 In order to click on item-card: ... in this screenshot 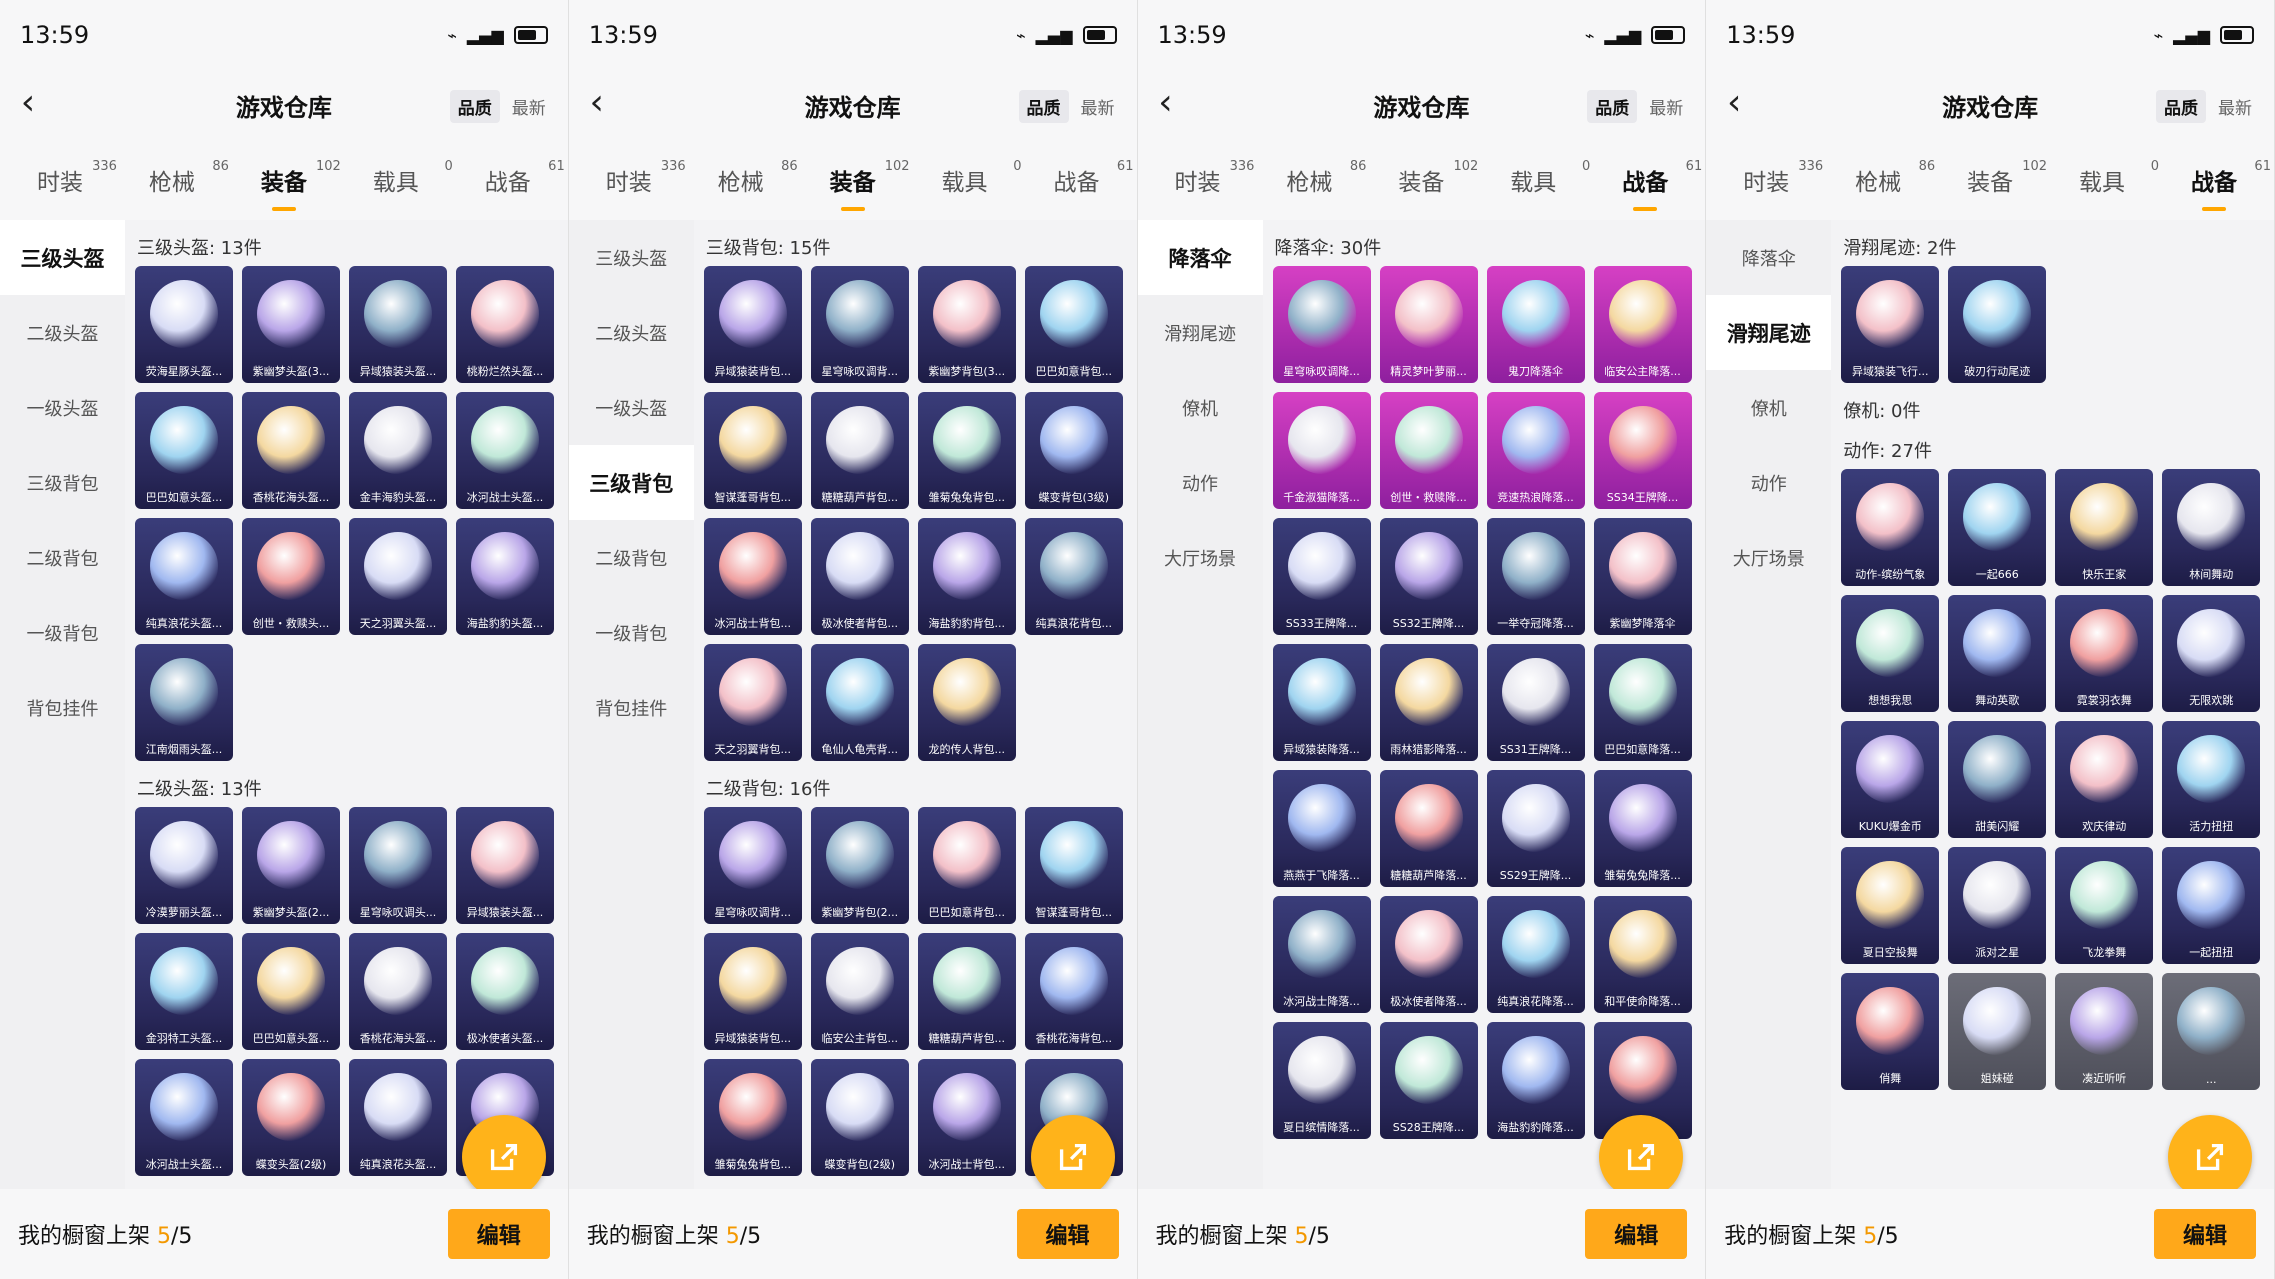, I will do `click(2211, 1031)`.